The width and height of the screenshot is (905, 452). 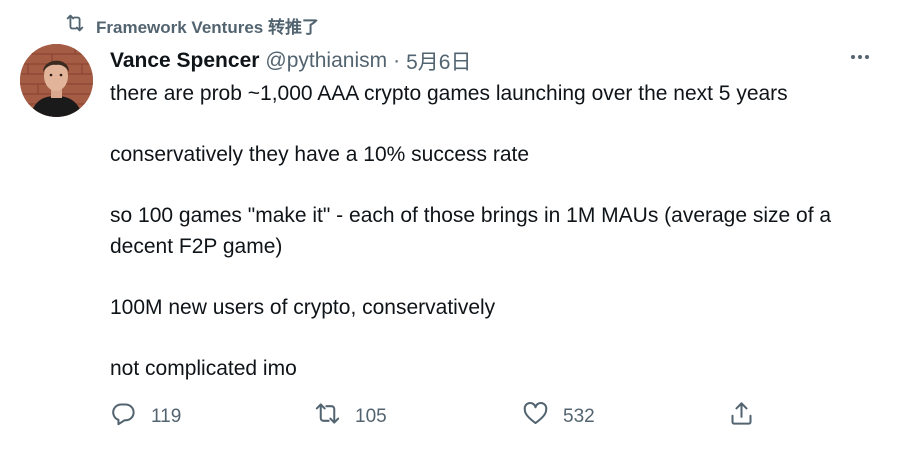 I want to click on retweet-context: Framework Ventures 转推了, so click(x=191, y=25).